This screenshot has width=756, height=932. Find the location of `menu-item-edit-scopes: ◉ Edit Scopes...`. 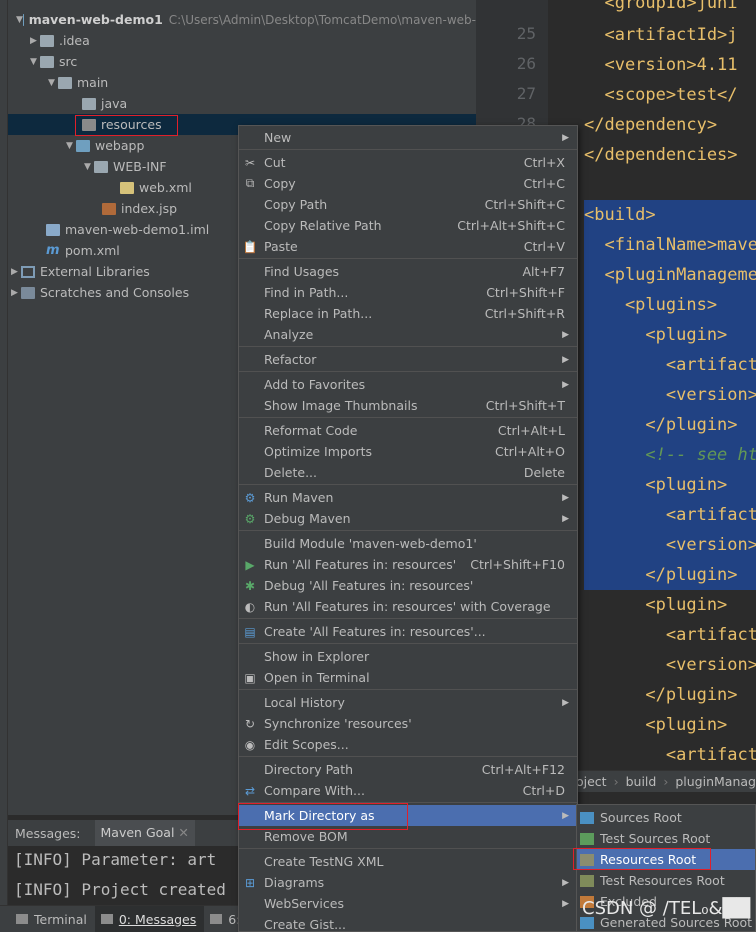

menu-item-edit-scopes: ◉ Edit Scopes... is located at coordinates (408, 744).